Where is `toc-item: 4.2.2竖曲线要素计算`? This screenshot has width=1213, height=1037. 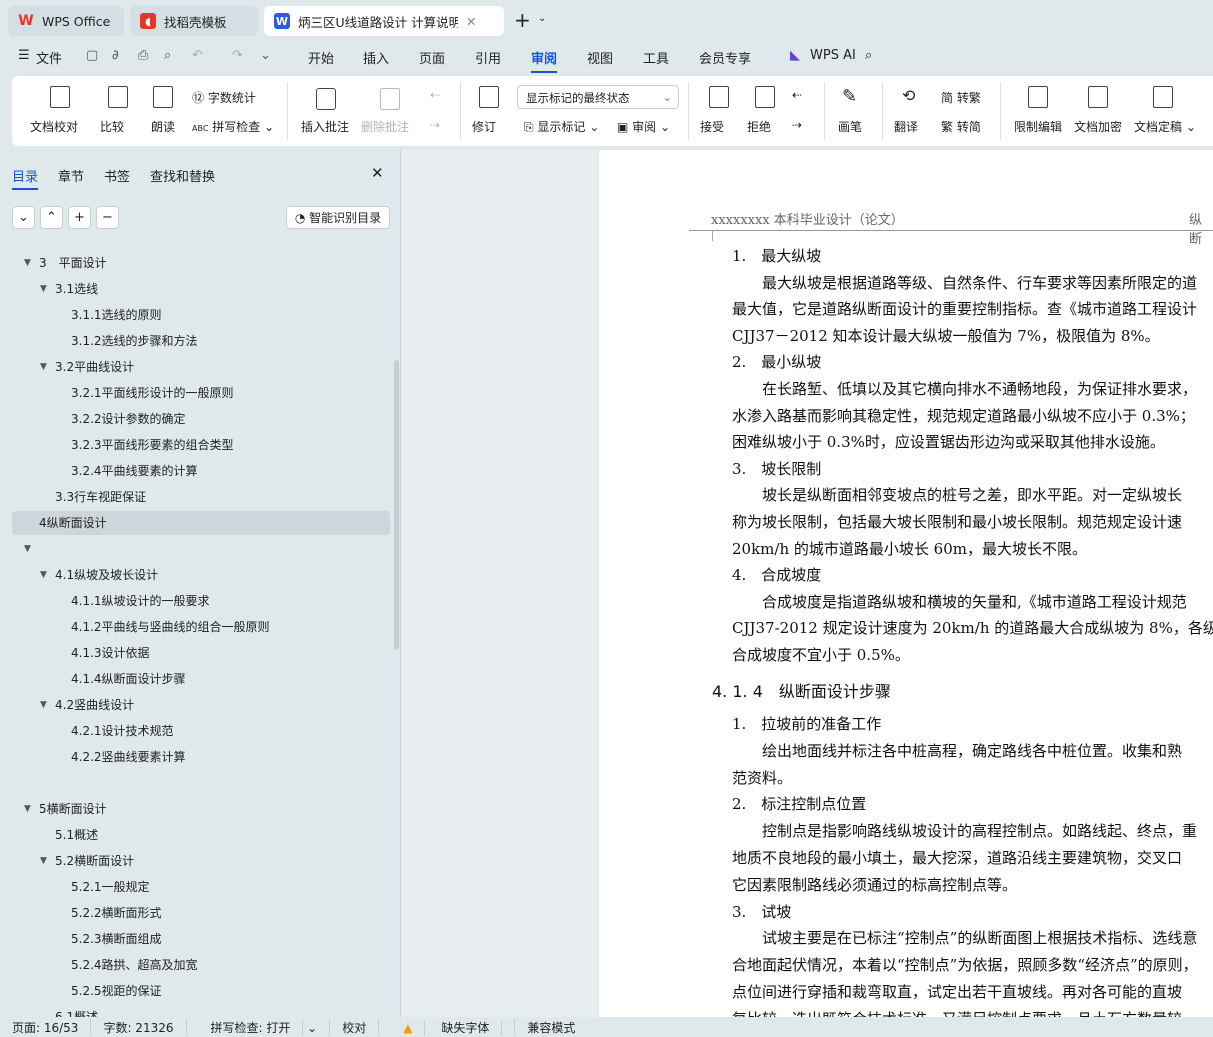 toc-item: 4.2.2竖曲线要素计算 is located at coordinates (200, 757).